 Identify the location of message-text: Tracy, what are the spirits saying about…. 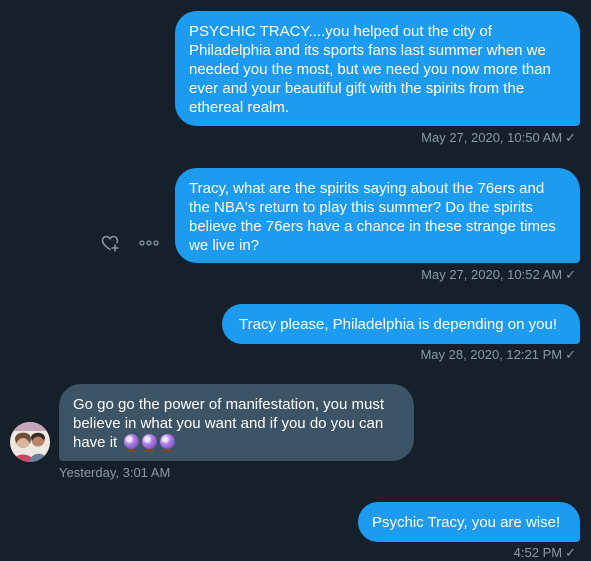
(372, 217).